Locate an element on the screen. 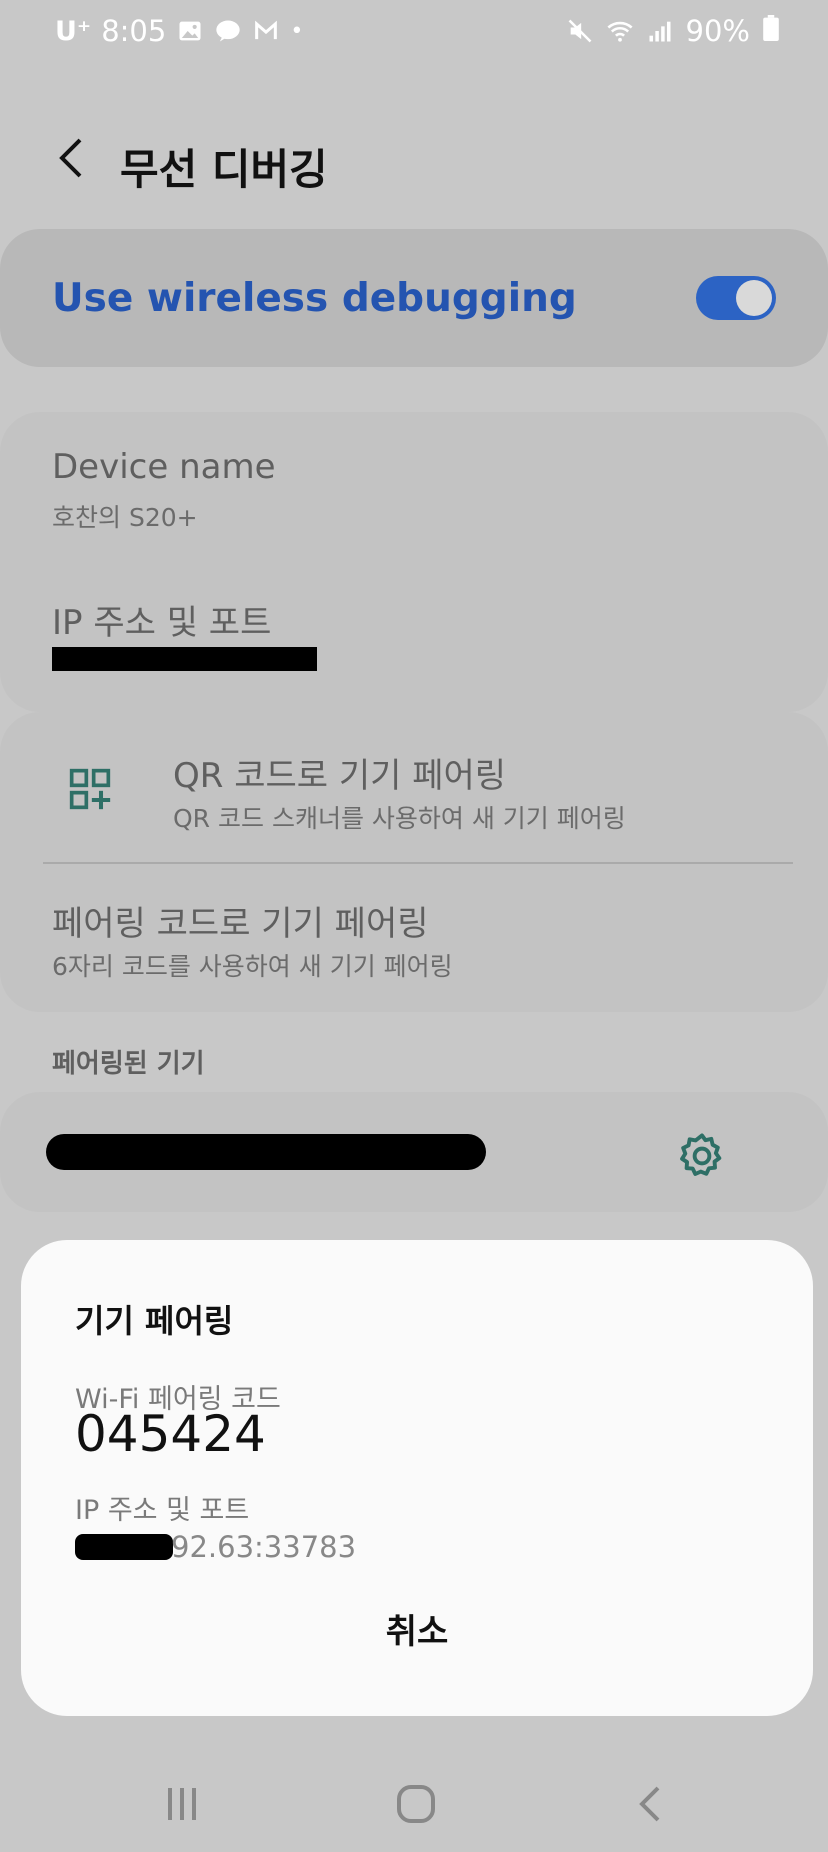 The width and height of the screenshot is (828, 1852). status-left: U⁺ 8:05 • is located at coordinates (179, 31).